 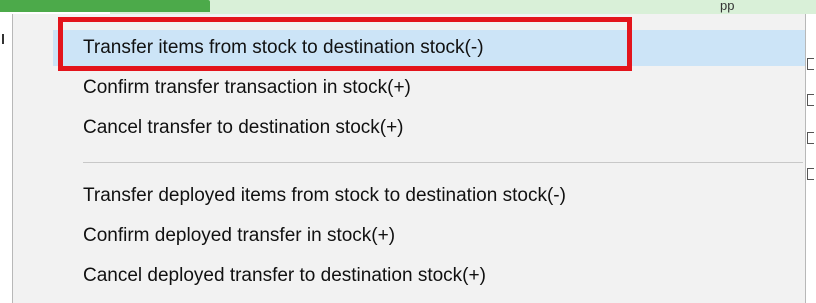 I want to click on window-header-strip: pp, so click(x=408, y=7).